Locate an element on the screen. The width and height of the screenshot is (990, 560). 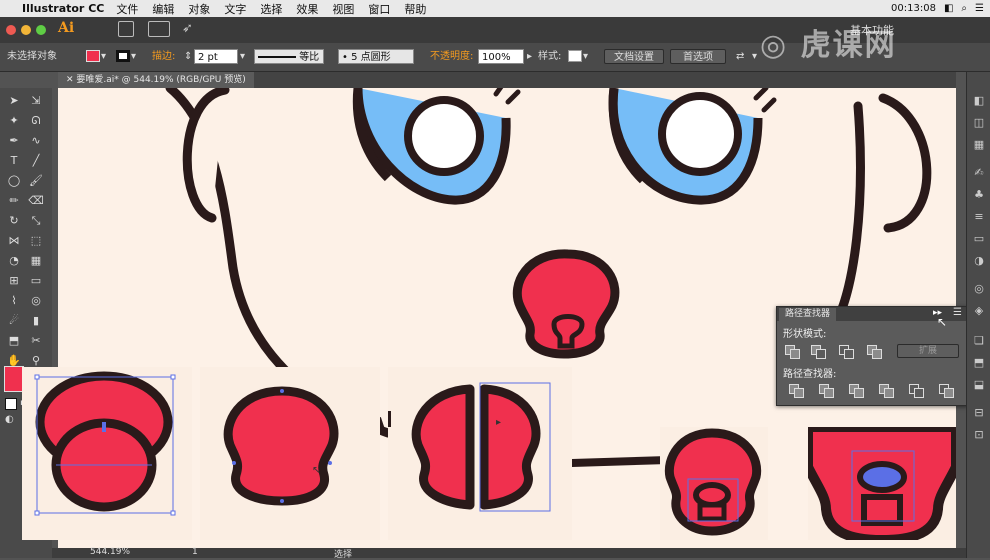
selection-status: 未选择对象 is located at coordinates (32, 56).